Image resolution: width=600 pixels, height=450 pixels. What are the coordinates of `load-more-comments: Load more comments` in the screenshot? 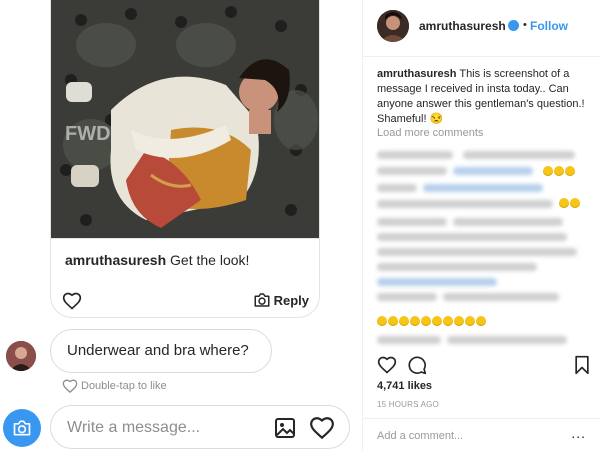 It's located at (430, 133).